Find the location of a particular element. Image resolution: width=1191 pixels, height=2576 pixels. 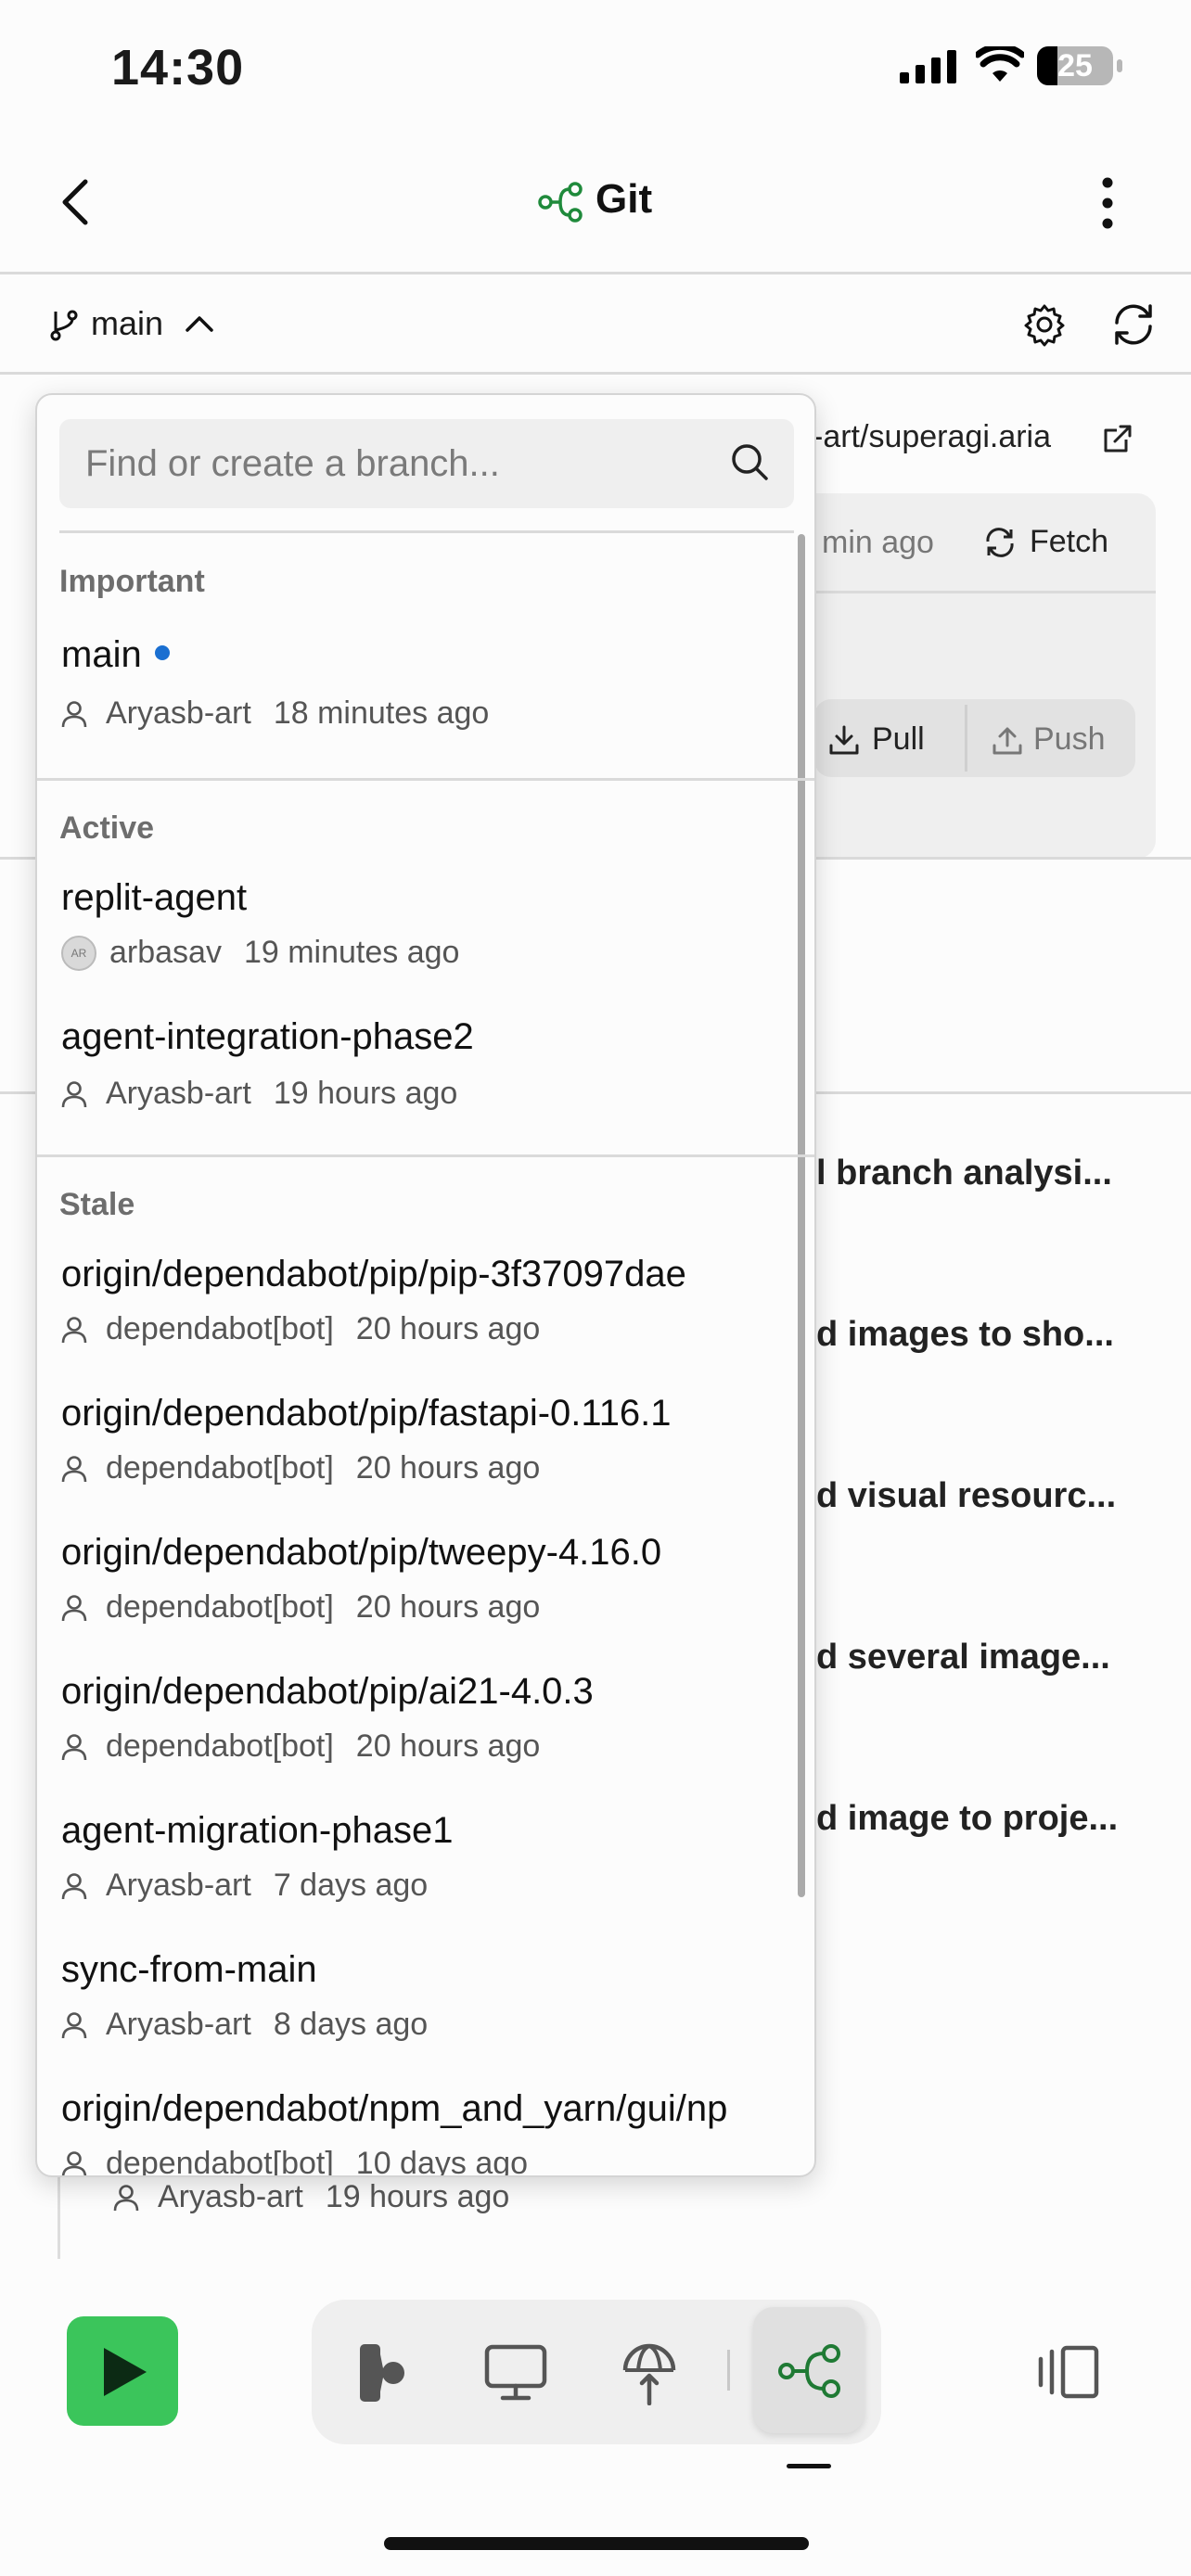

download-icon is located at coordinates (844, 740).